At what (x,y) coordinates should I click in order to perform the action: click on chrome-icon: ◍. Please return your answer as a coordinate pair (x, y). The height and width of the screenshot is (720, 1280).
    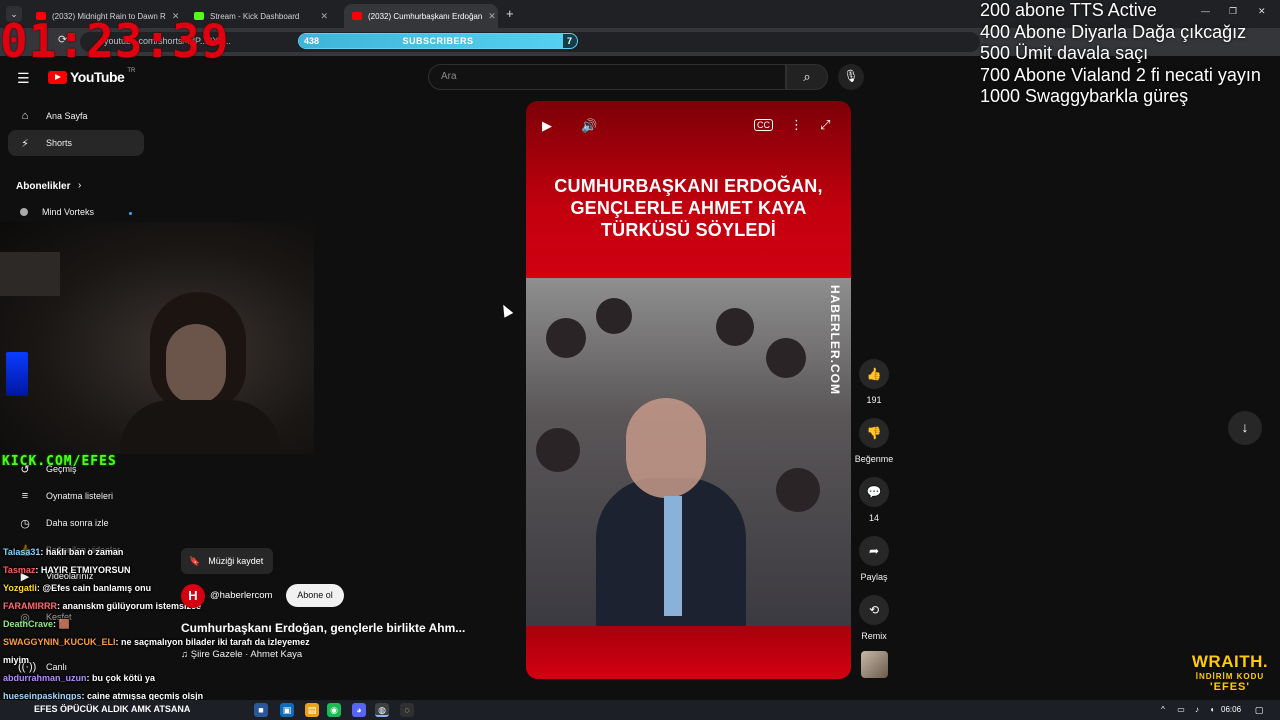
    Looking at the image, I should click on (382, 710).